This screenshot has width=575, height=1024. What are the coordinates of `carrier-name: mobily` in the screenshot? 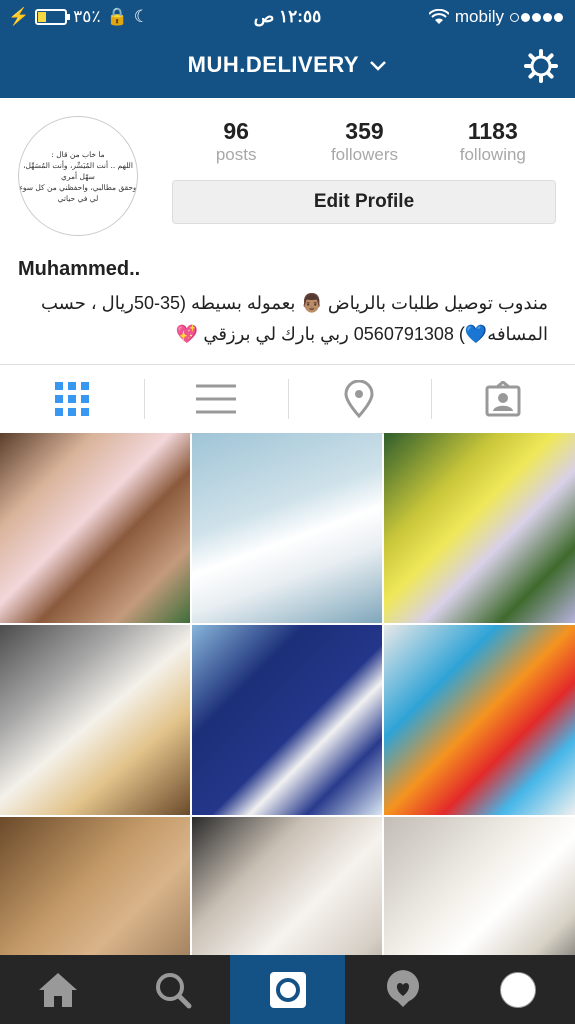 It's located at (479, 16).